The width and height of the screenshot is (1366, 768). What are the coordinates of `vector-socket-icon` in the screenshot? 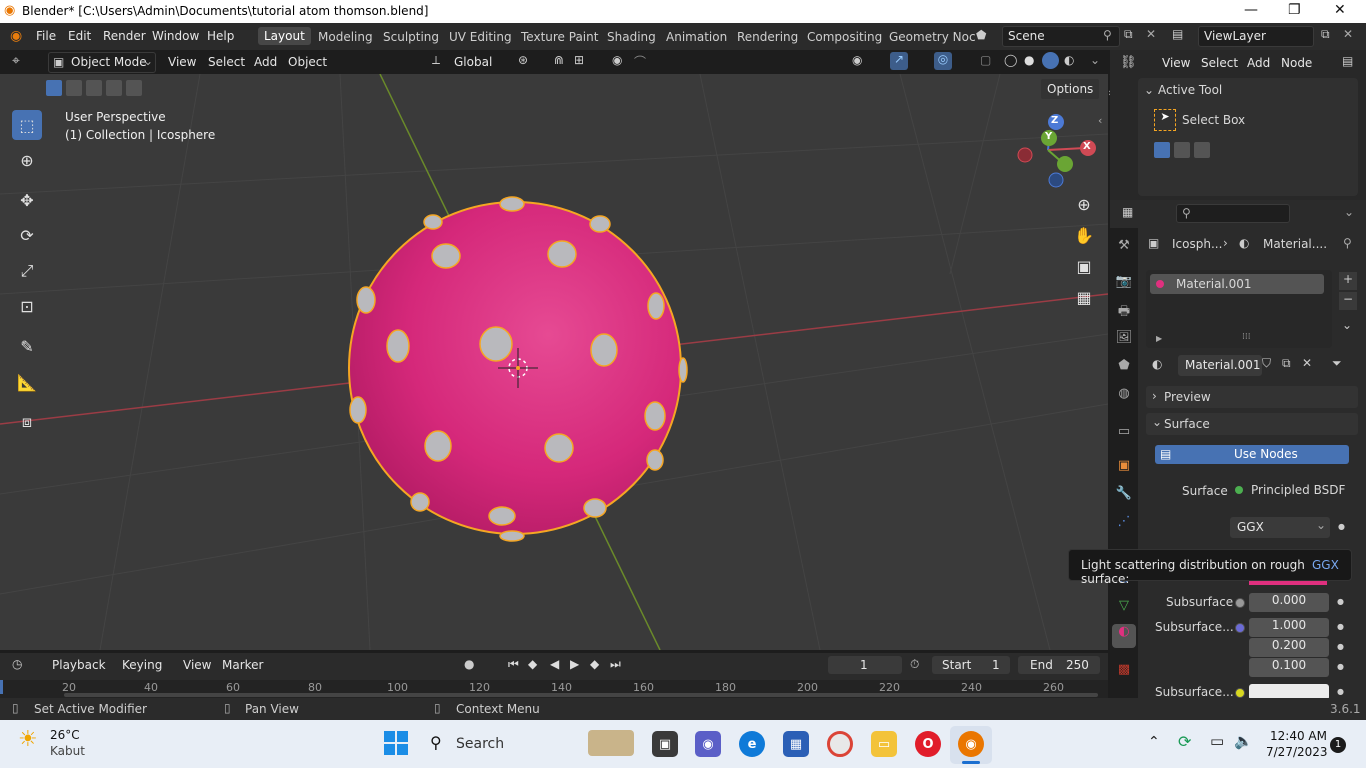 It's located at (1240, 628).